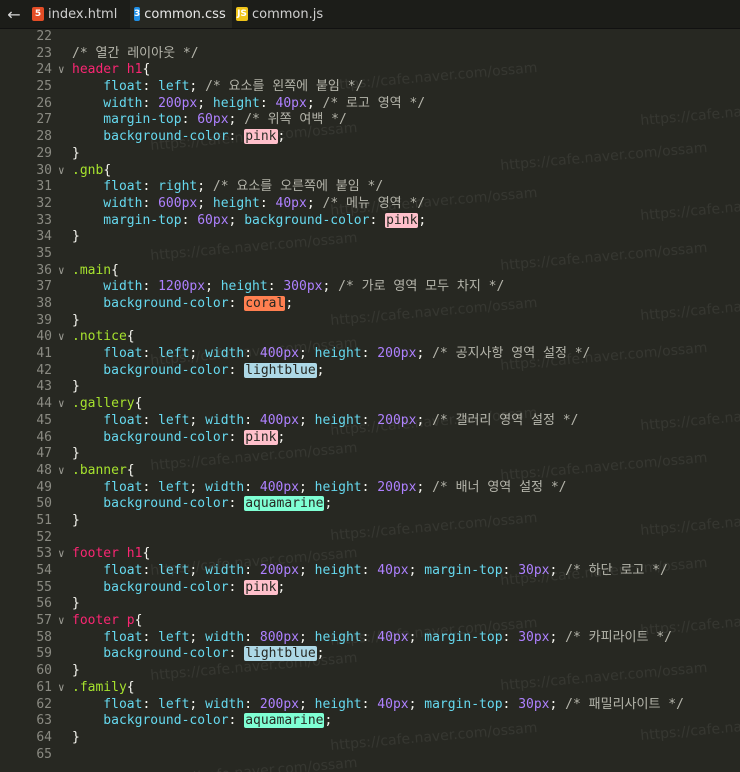 Image resolution: width=740 pixels, height=772 pixels. What do you see at coordinates (44, 87) in the screenshot?
I see `line-number: 25` at bounding box center [44, 87].